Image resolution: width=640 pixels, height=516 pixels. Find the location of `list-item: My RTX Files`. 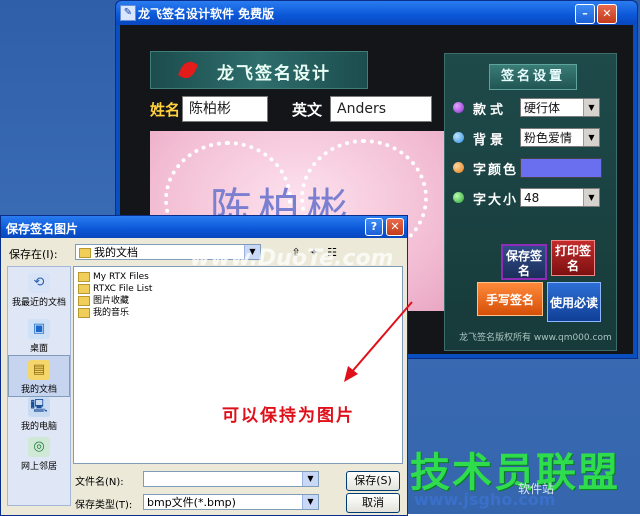

list-item: My RTX Files is located at coordinates (113, 277).